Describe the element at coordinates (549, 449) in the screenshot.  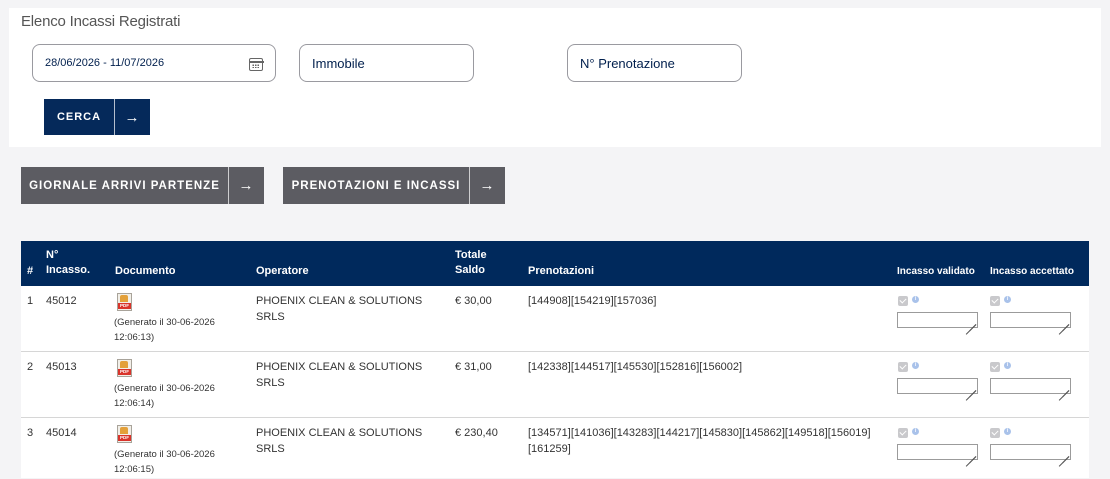
I see `prenotazioni-line2: [161259]` at that location.